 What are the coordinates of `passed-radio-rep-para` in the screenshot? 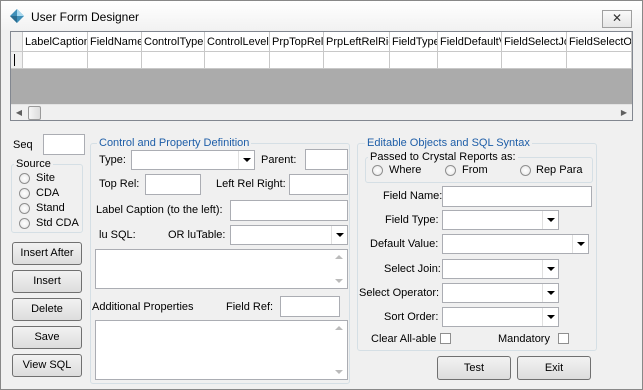 It's located at (525, 170).